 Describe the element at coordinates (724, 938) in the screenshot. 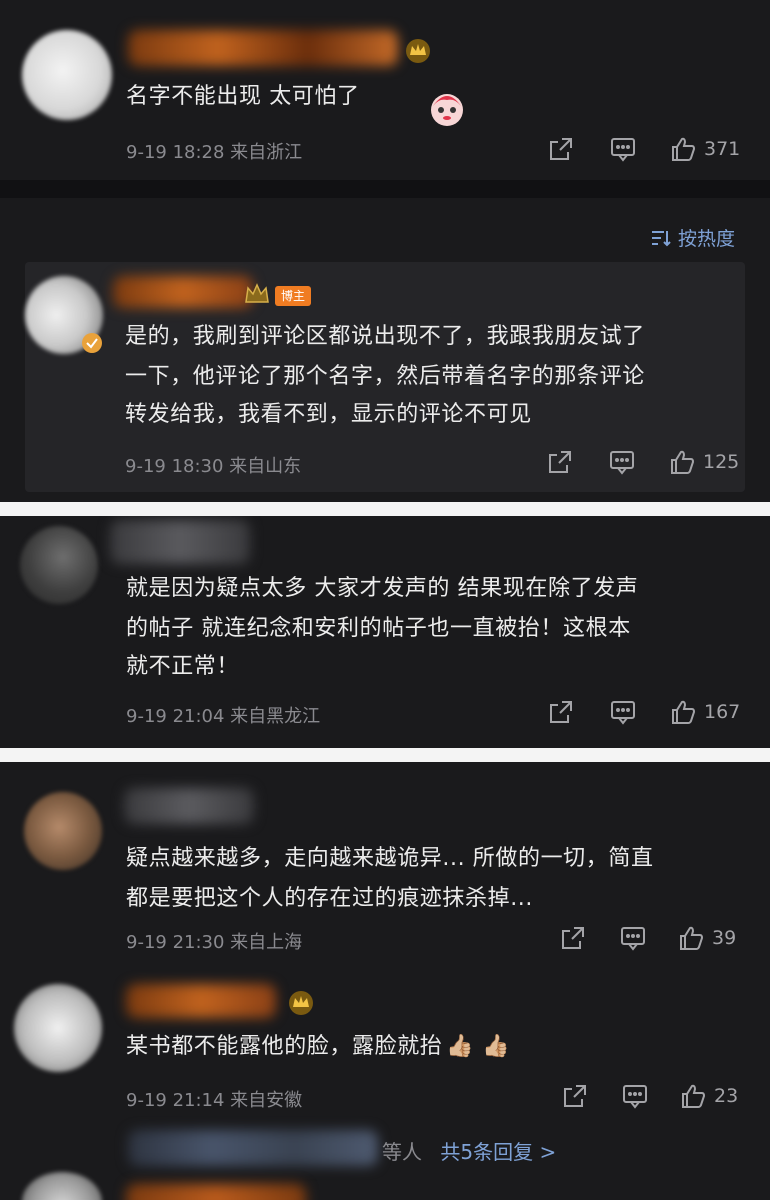

I see `like-count: 39` at that location.